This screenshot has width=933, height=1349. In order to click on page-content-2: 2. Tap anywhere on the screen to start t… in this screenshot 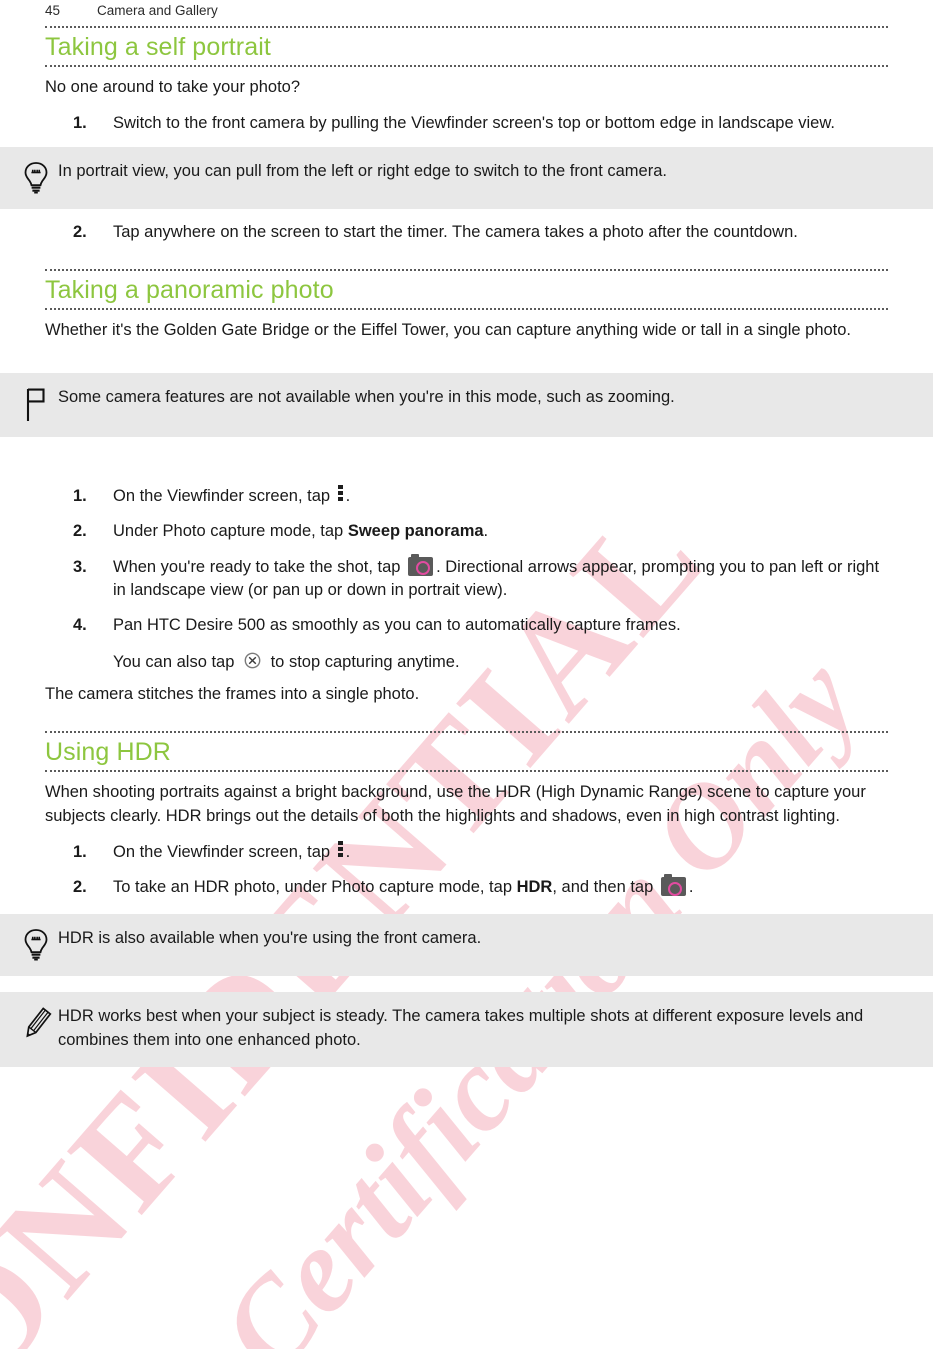, I will do `click(466, 281)`.